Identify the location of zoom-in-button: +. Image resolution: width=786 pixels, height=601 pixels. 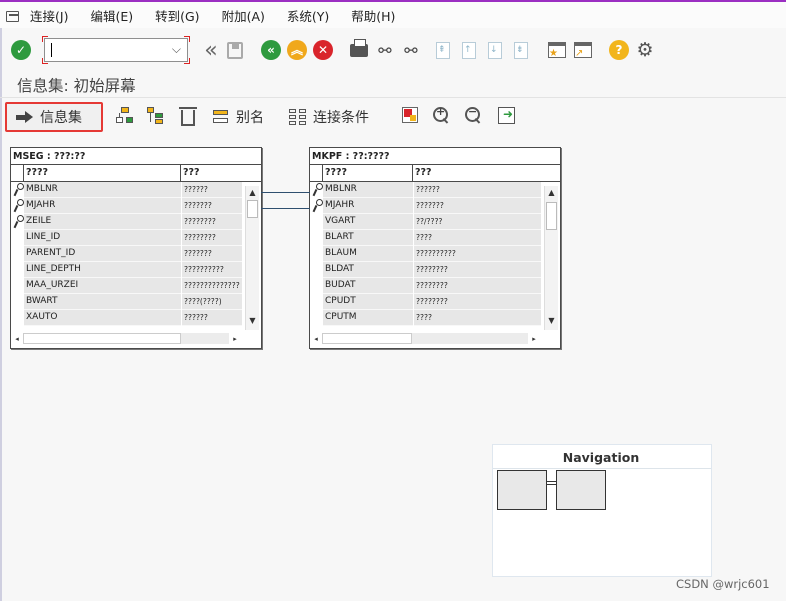
(441, 114).